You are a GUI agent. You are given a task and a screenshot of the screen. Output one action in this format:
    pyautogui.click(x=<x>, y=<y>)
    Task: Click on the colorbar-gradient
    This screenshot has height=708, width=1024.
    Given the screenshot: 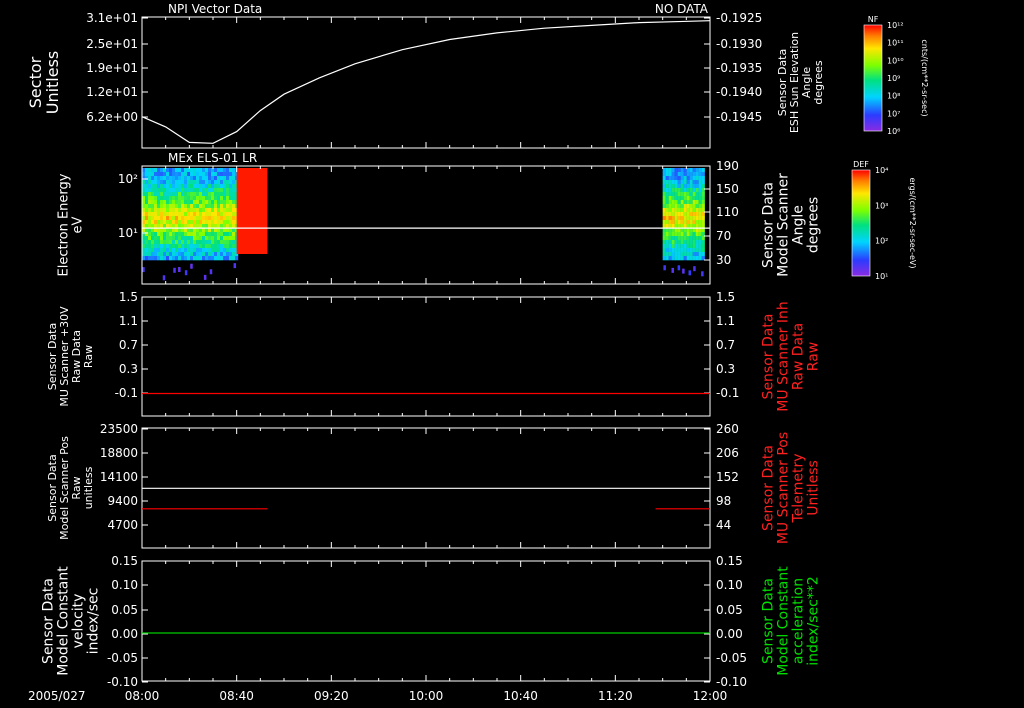 What is the action you would take?
    pyautogui.click(x=873, y=78)
    